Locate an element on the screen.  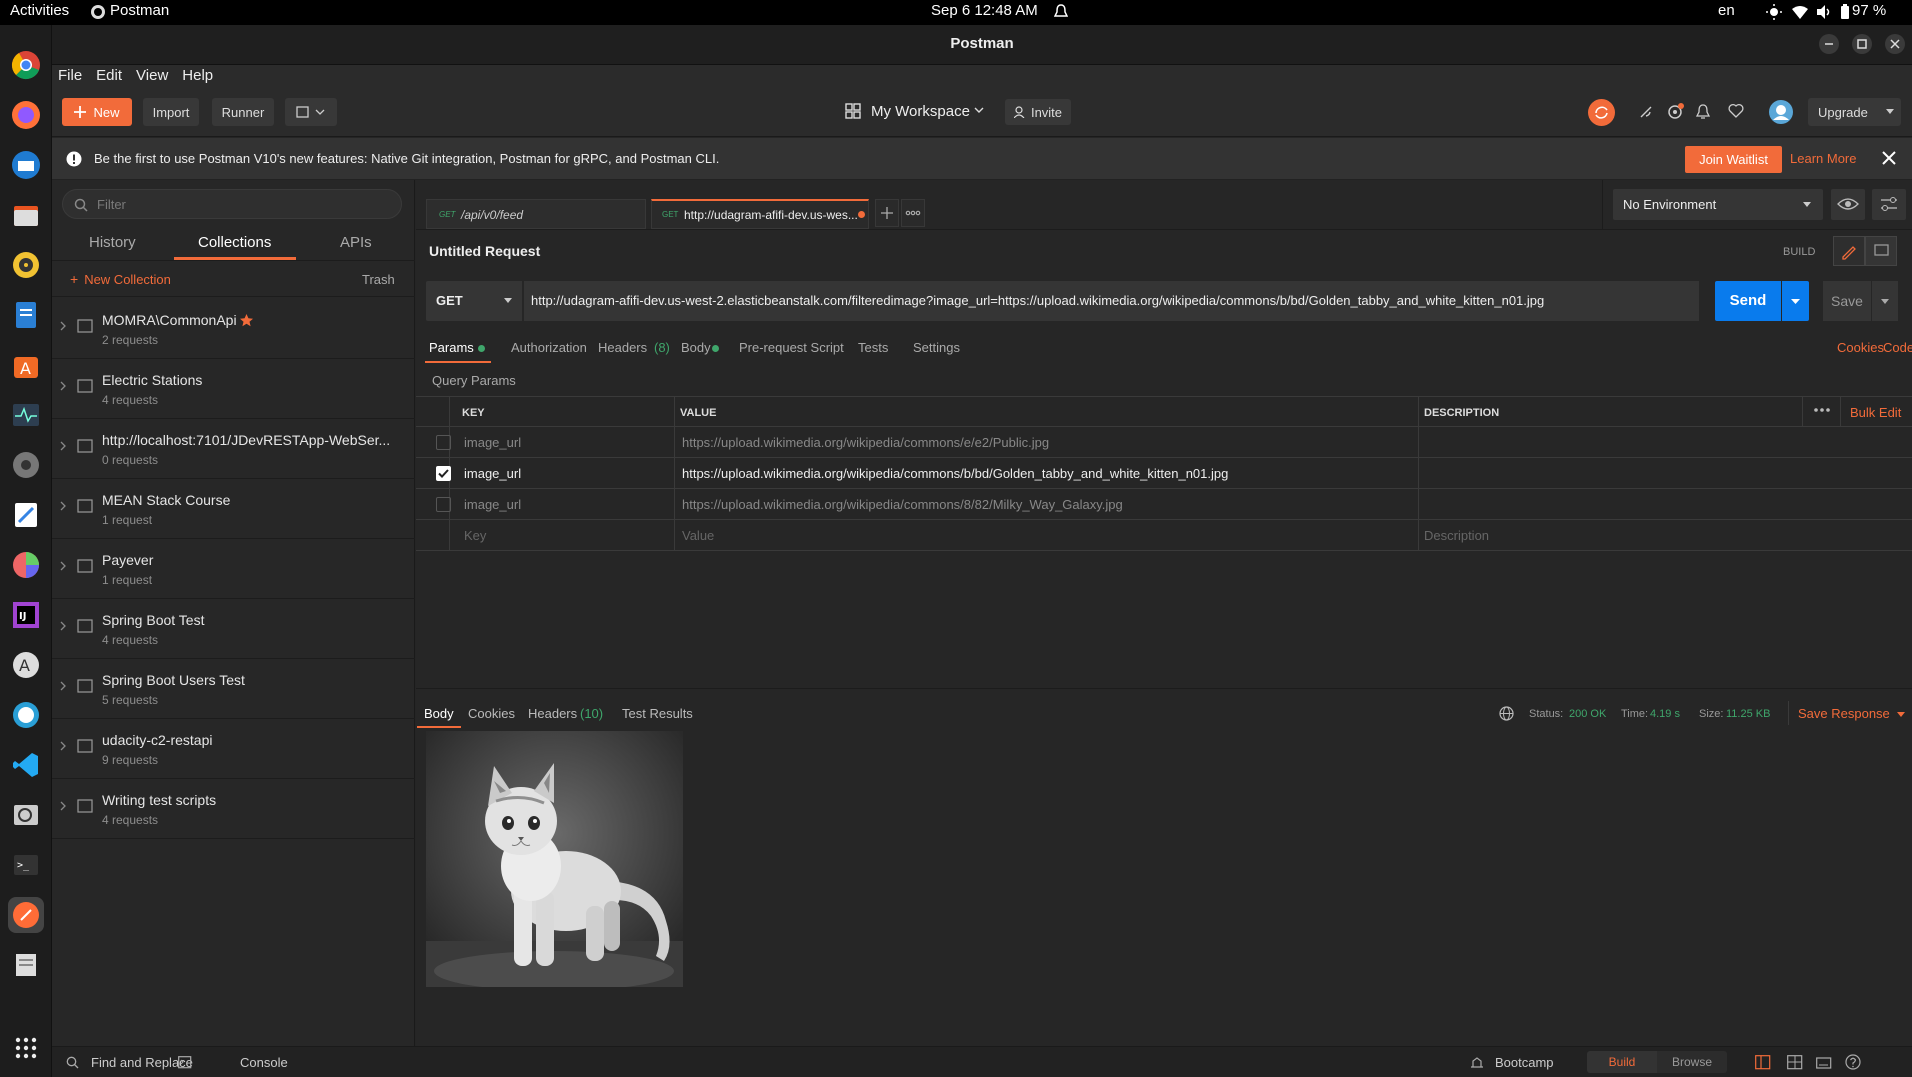
sync-icon is located at coordinates (1601, 112).